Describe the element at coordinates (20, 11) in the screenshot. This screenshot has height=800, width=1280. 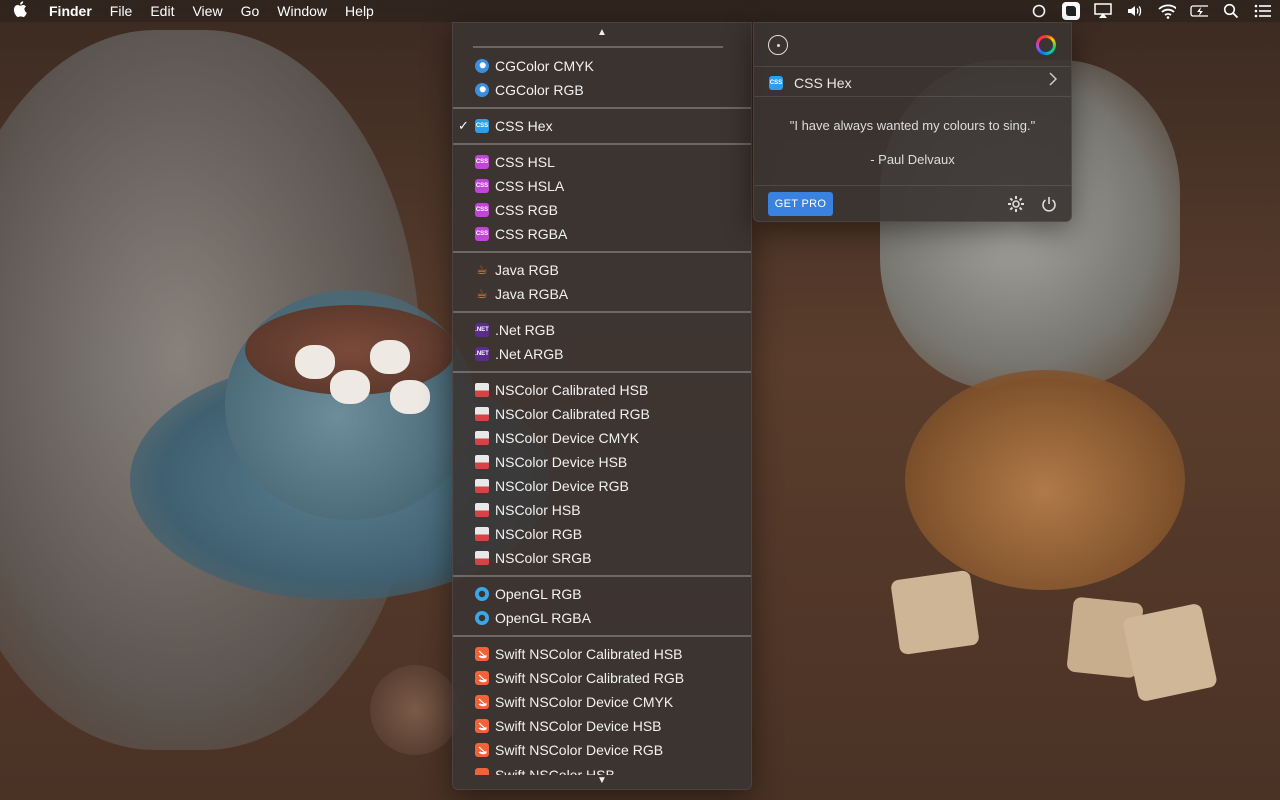
I see `apple-menu-icon` at that location.